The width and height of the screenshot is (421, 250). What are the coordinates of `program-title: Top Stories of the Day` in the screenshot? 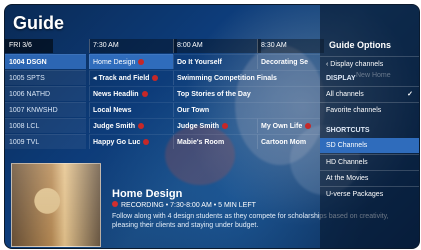 It's located at (214, 94).